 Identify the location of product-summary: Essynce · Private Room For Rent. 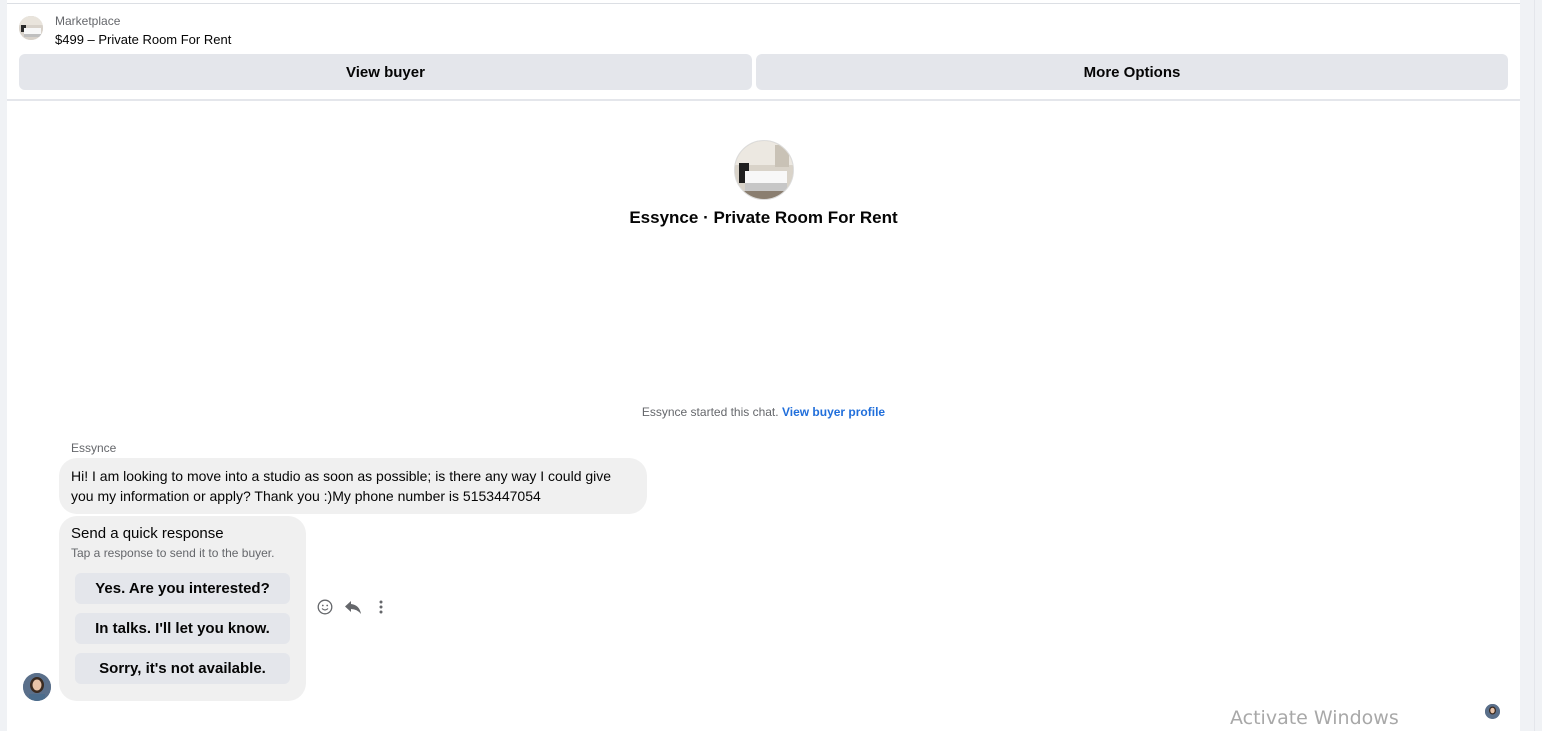
(763, 184).